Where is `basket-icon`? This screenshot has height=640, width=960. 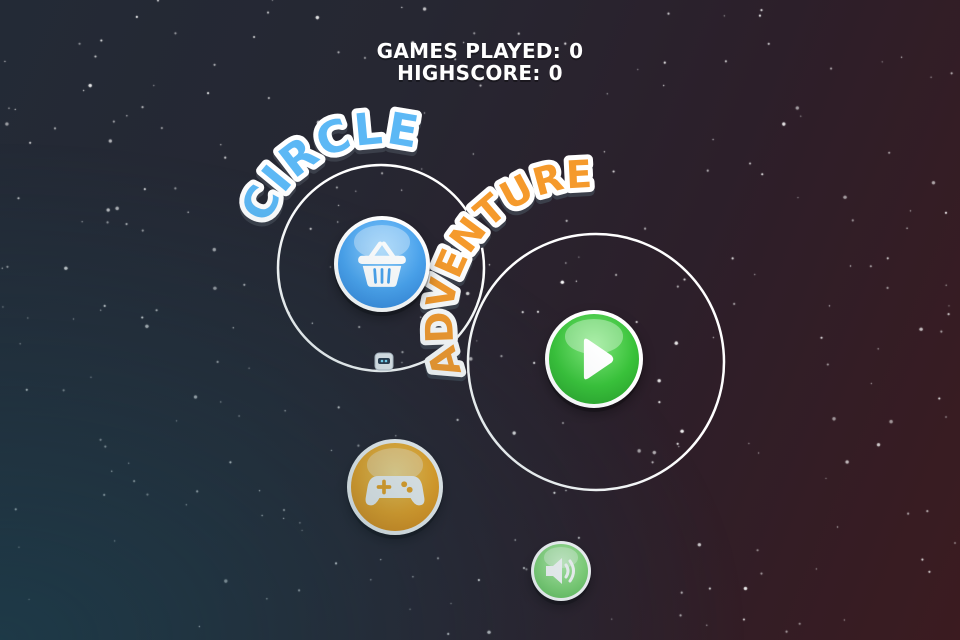
basket-icon is located at coordinates (382, 264).